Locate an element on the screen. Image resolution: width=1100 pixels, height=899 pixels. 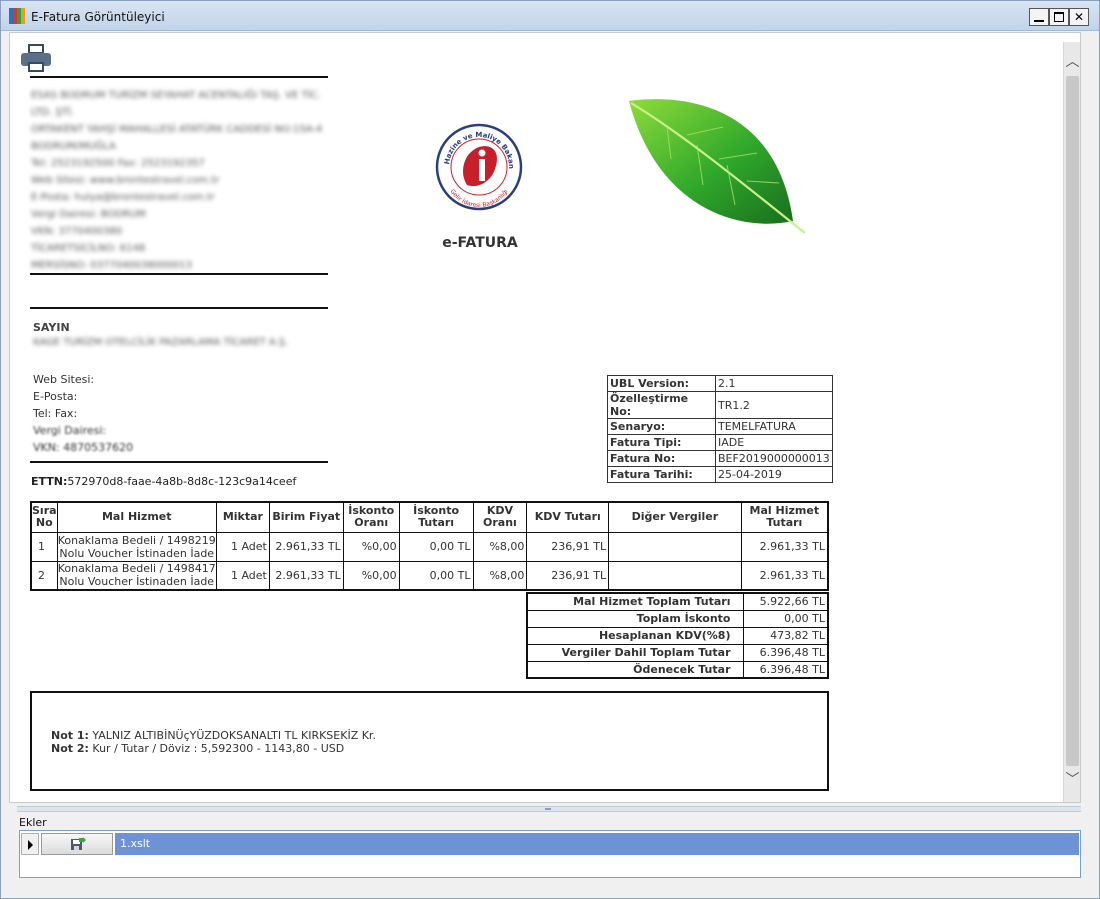
sender-line: MERSİSNO: 0377040038000013 is located at coordinates (112, 265).